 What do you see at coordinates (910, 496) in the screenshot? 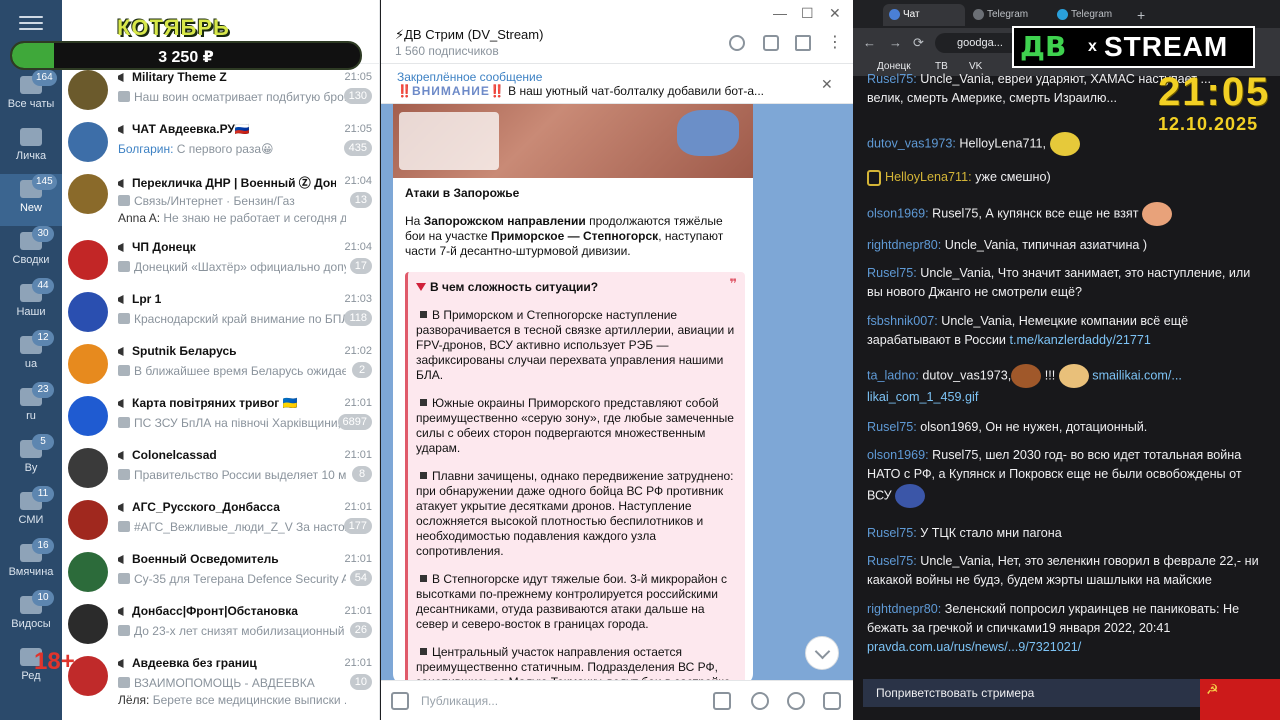
I see `sailor-emote-icon` at bounding box center [910, 496].